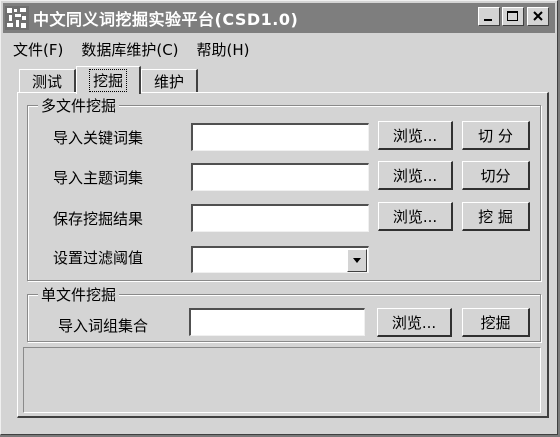 This screenshot has height=437, width=560. I want to click on tab-test-label: 测试, so click(47, 82).